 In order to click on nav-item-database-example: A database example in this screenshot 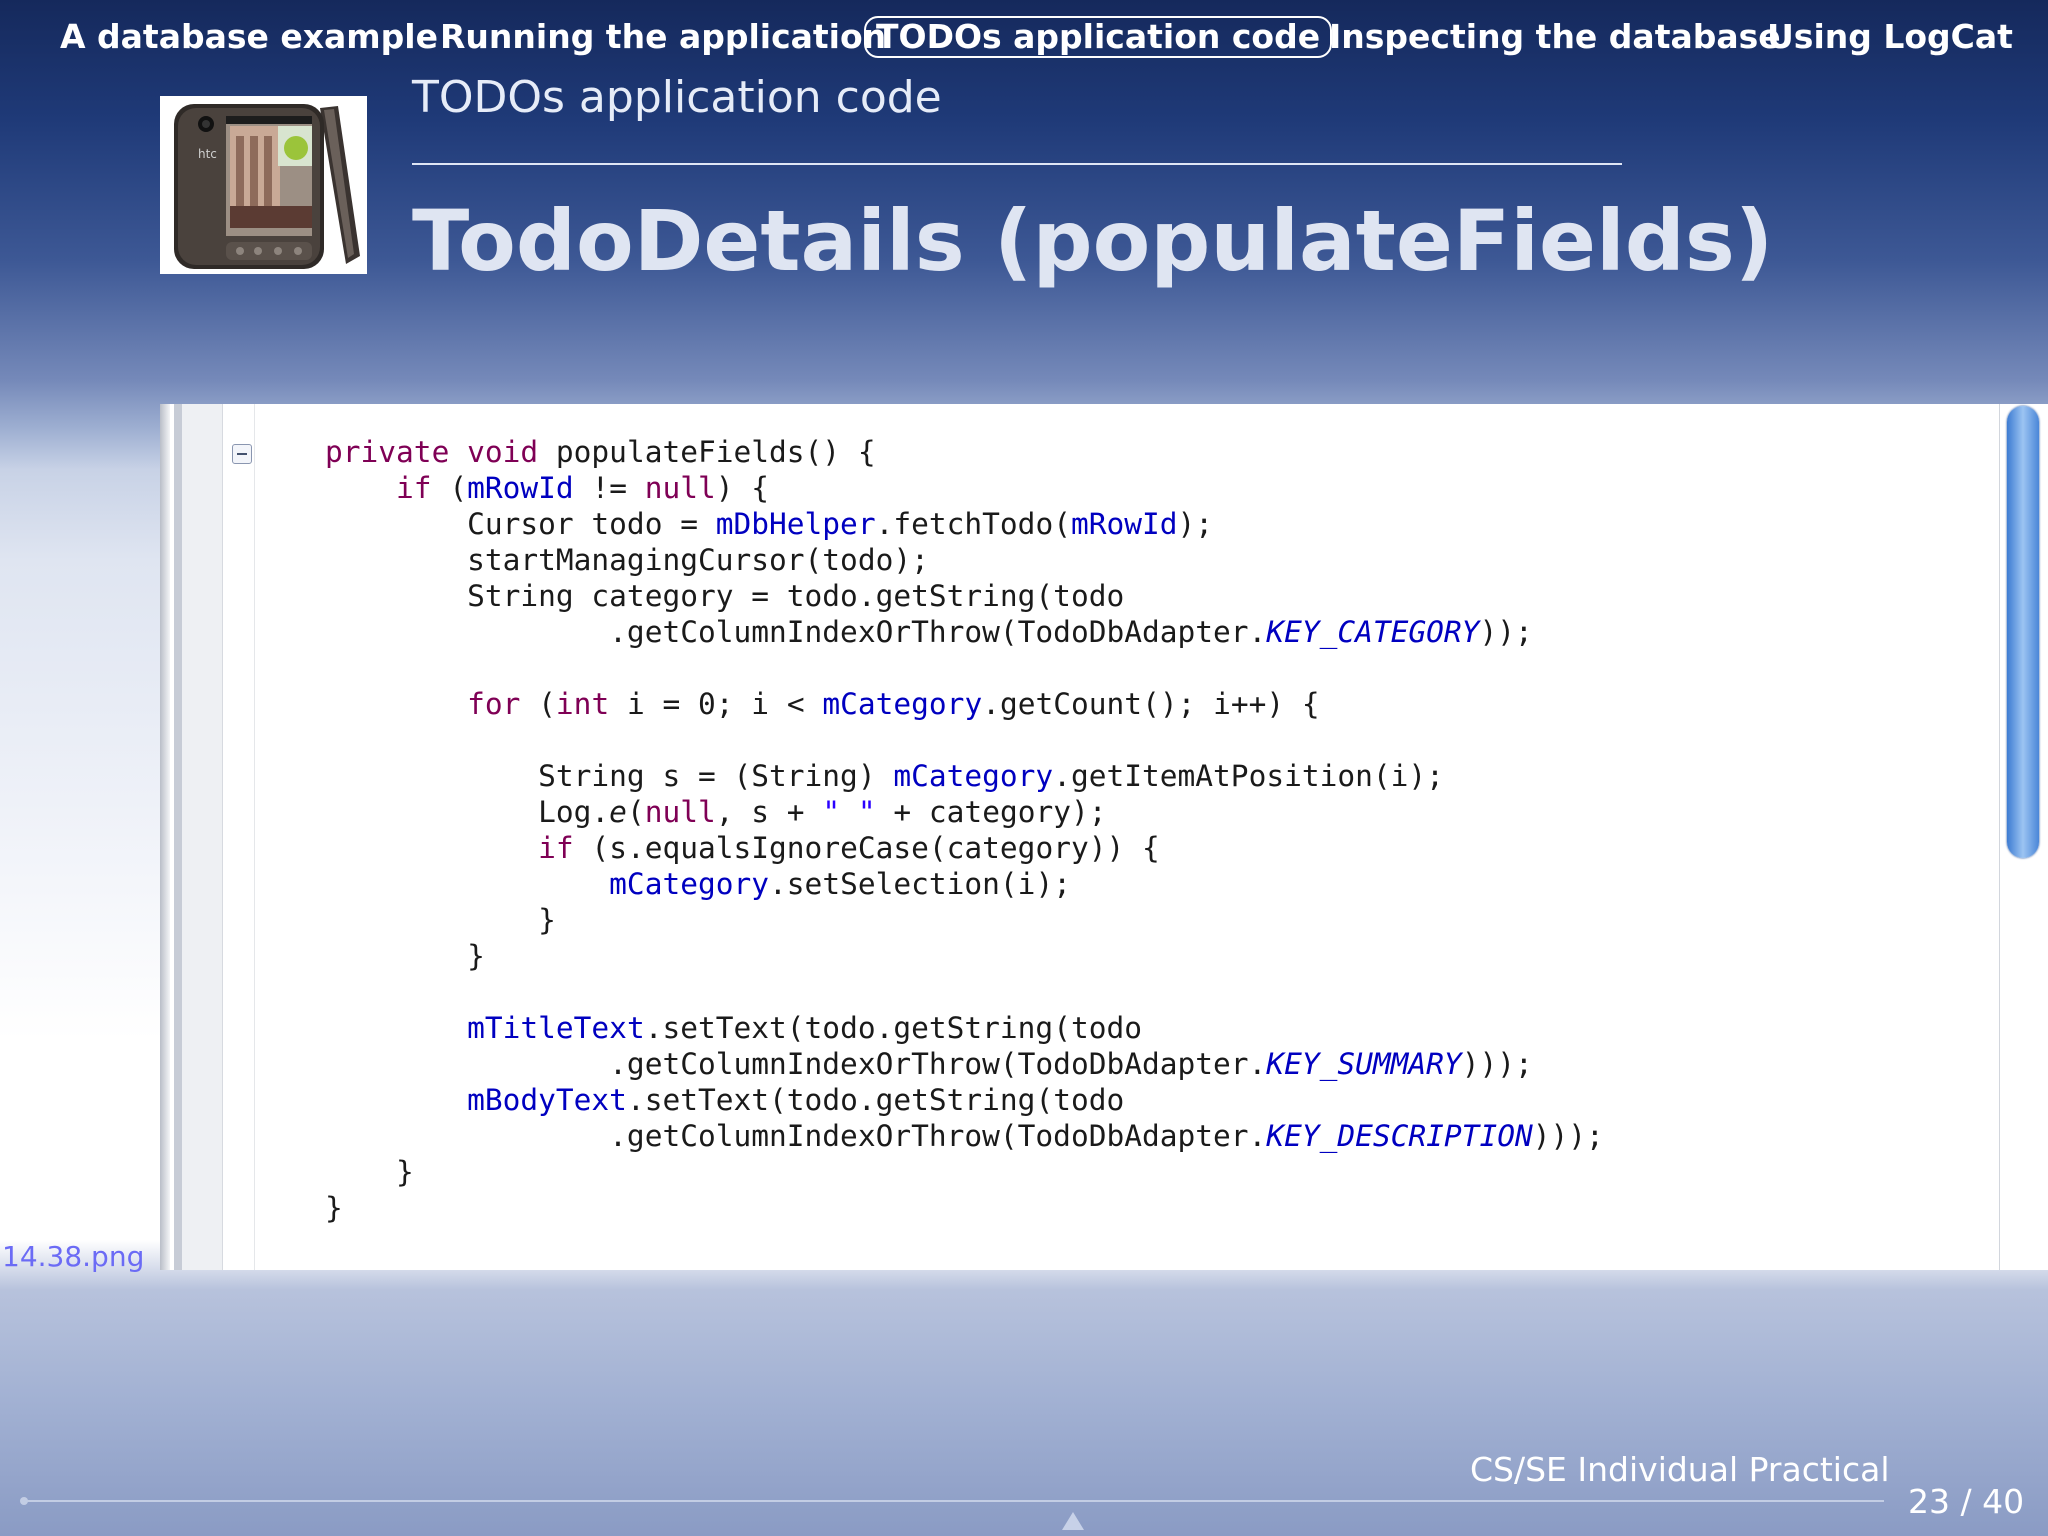, I will do `click(249, 37)`.